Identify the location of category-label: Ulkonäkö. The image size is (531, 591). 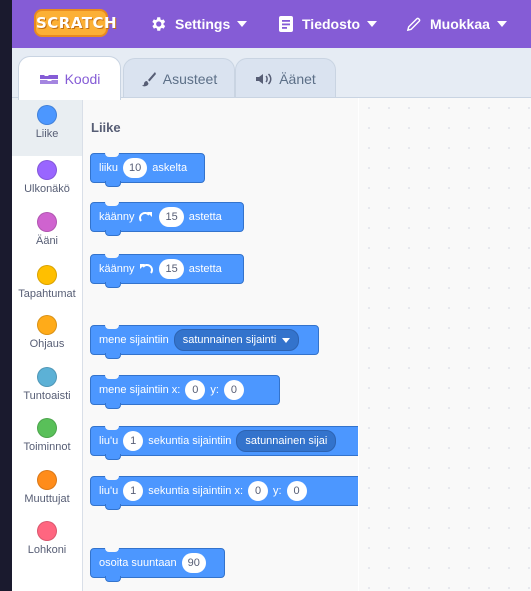
(47, 189).